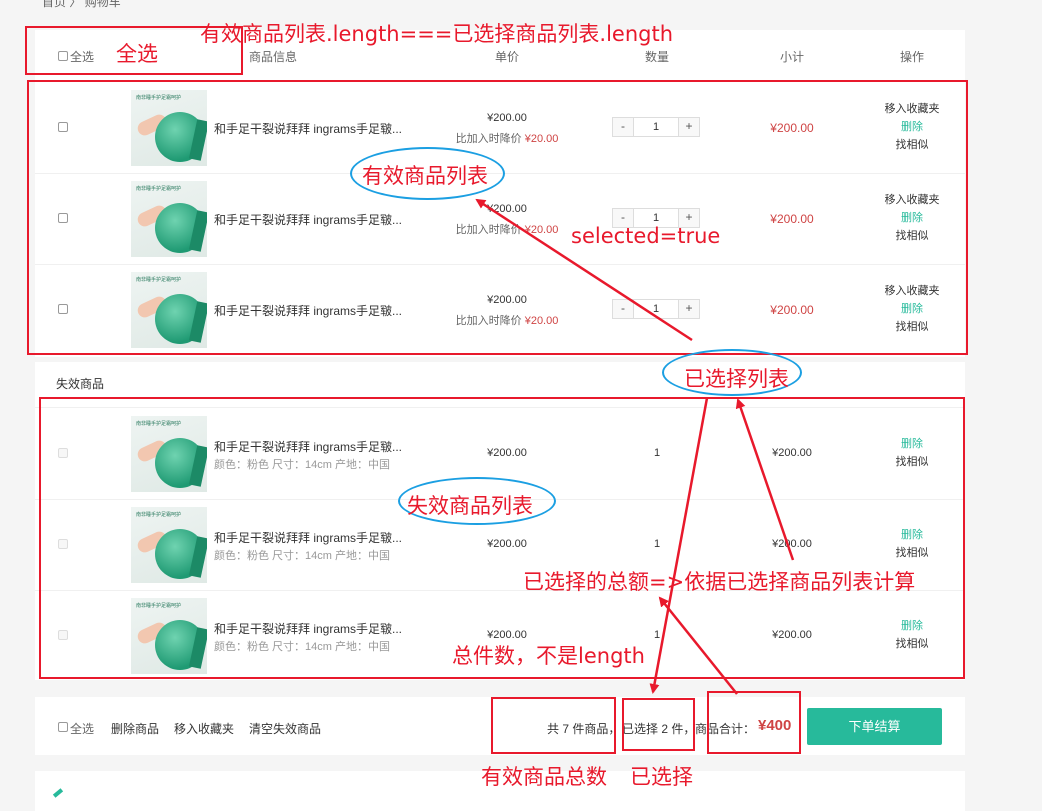  What do you see at coordinates (698, 645) in the screenshot?
I see `arrow-total-amount` at bounding box center [698, 645].